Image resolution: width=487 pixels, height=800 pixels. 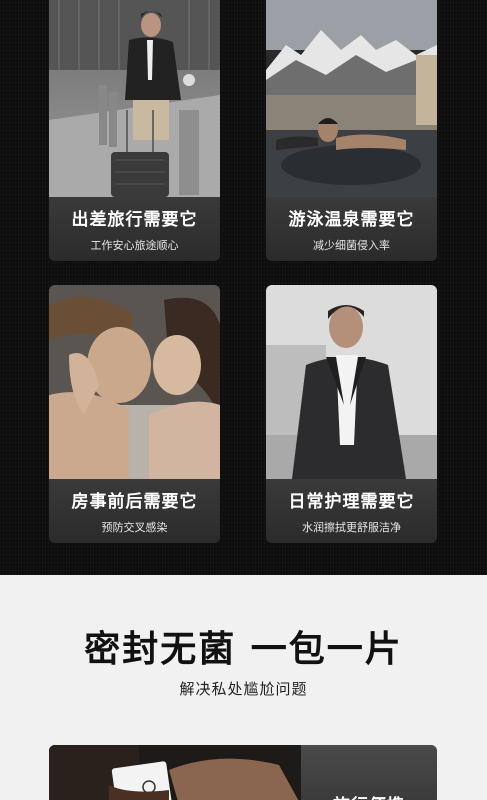 I want to click on scenario-card-hotspring: 游泳温泉需要它 减少细菌侵入率, so click(x=351, y=130).